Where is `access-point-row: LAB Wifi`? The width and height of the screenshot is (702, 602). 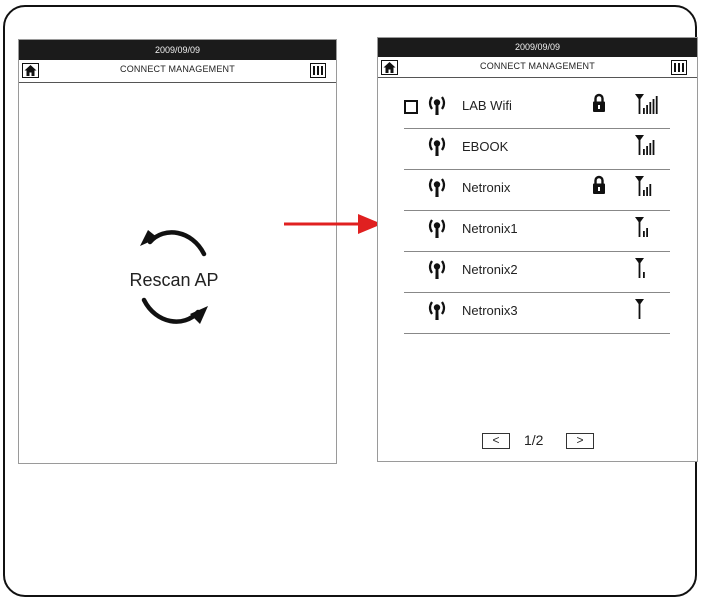
access-point-row: LAB Wifi is located at coordinates (537, 108).